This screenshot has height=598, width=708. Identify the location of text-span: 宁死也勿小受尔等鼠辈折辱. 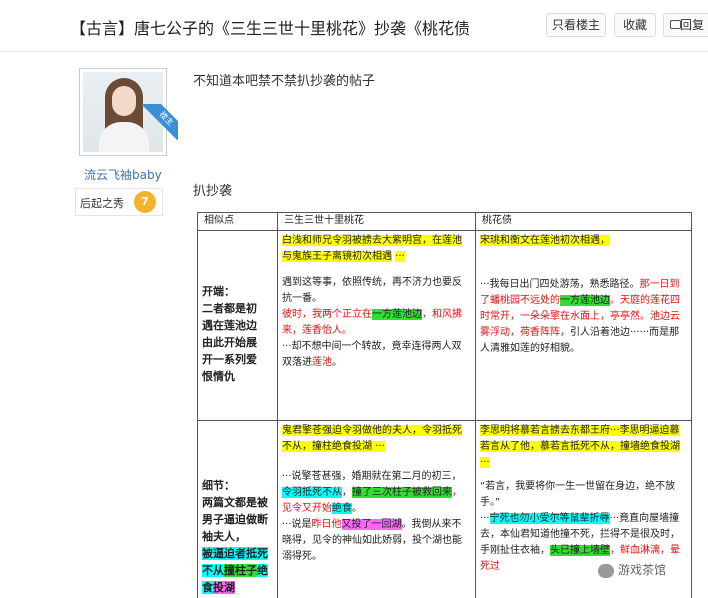
(549, 518).